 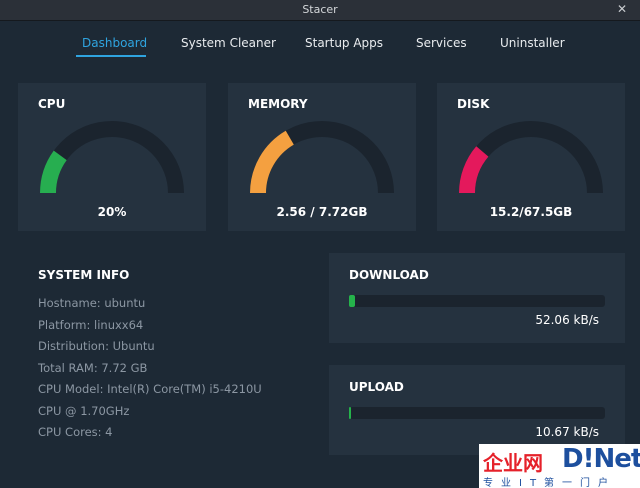 I want to click on cpu-gauge-track, so click(x=112, y=157).